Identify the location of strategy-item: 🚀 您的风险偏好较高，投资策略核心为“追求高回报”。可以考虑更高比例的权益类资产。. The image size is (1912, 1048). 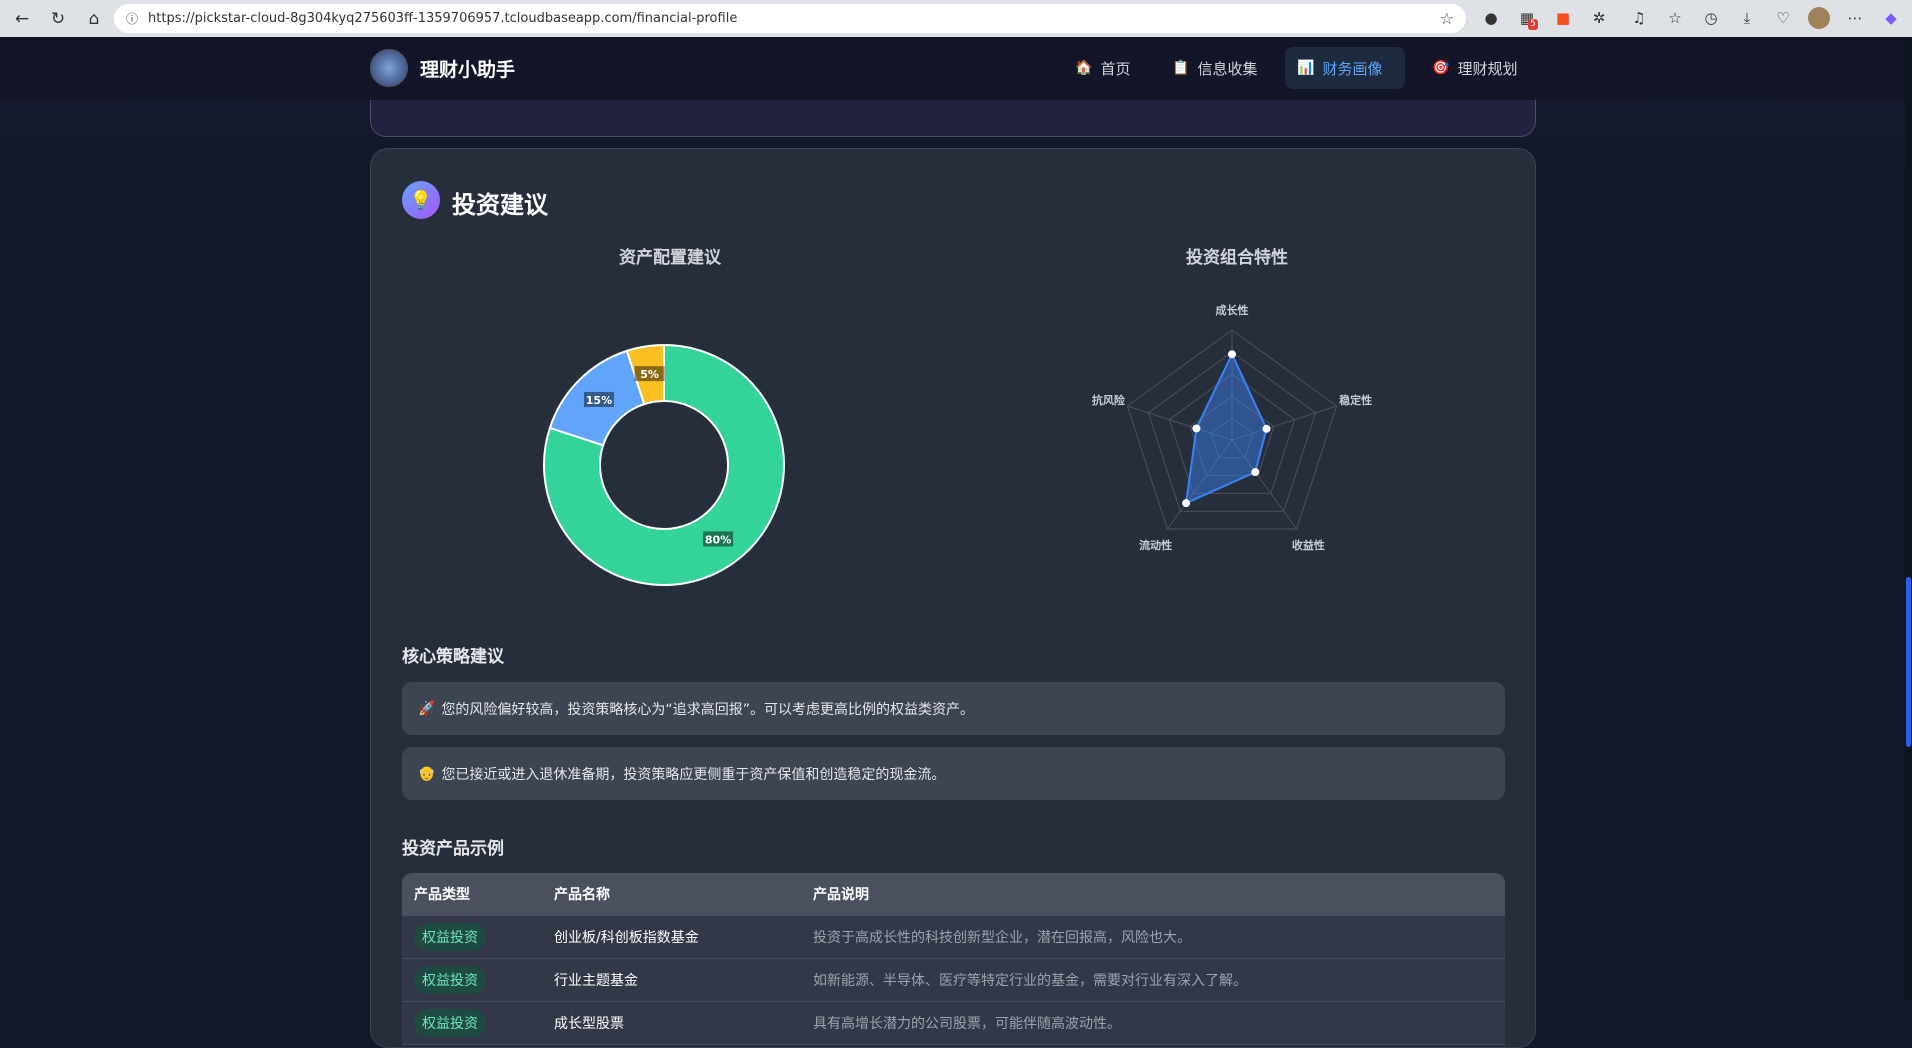
(953, 708).